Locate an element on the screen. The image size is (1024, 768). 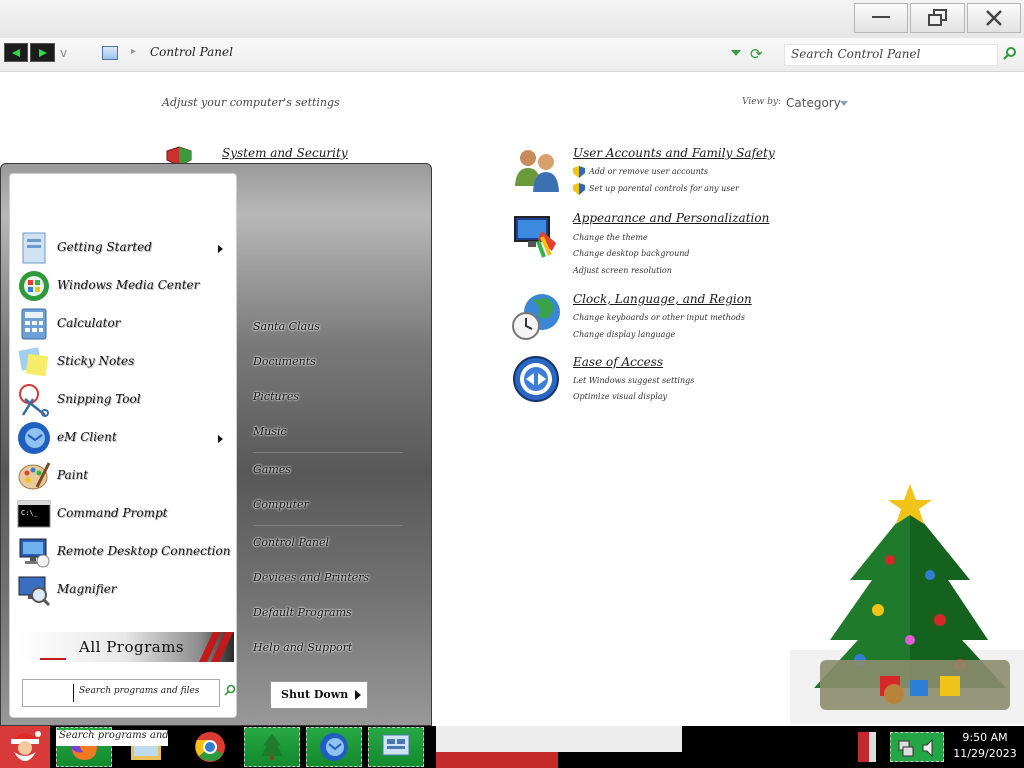
address-dropdown-icon is located at coordinates (736, 53).